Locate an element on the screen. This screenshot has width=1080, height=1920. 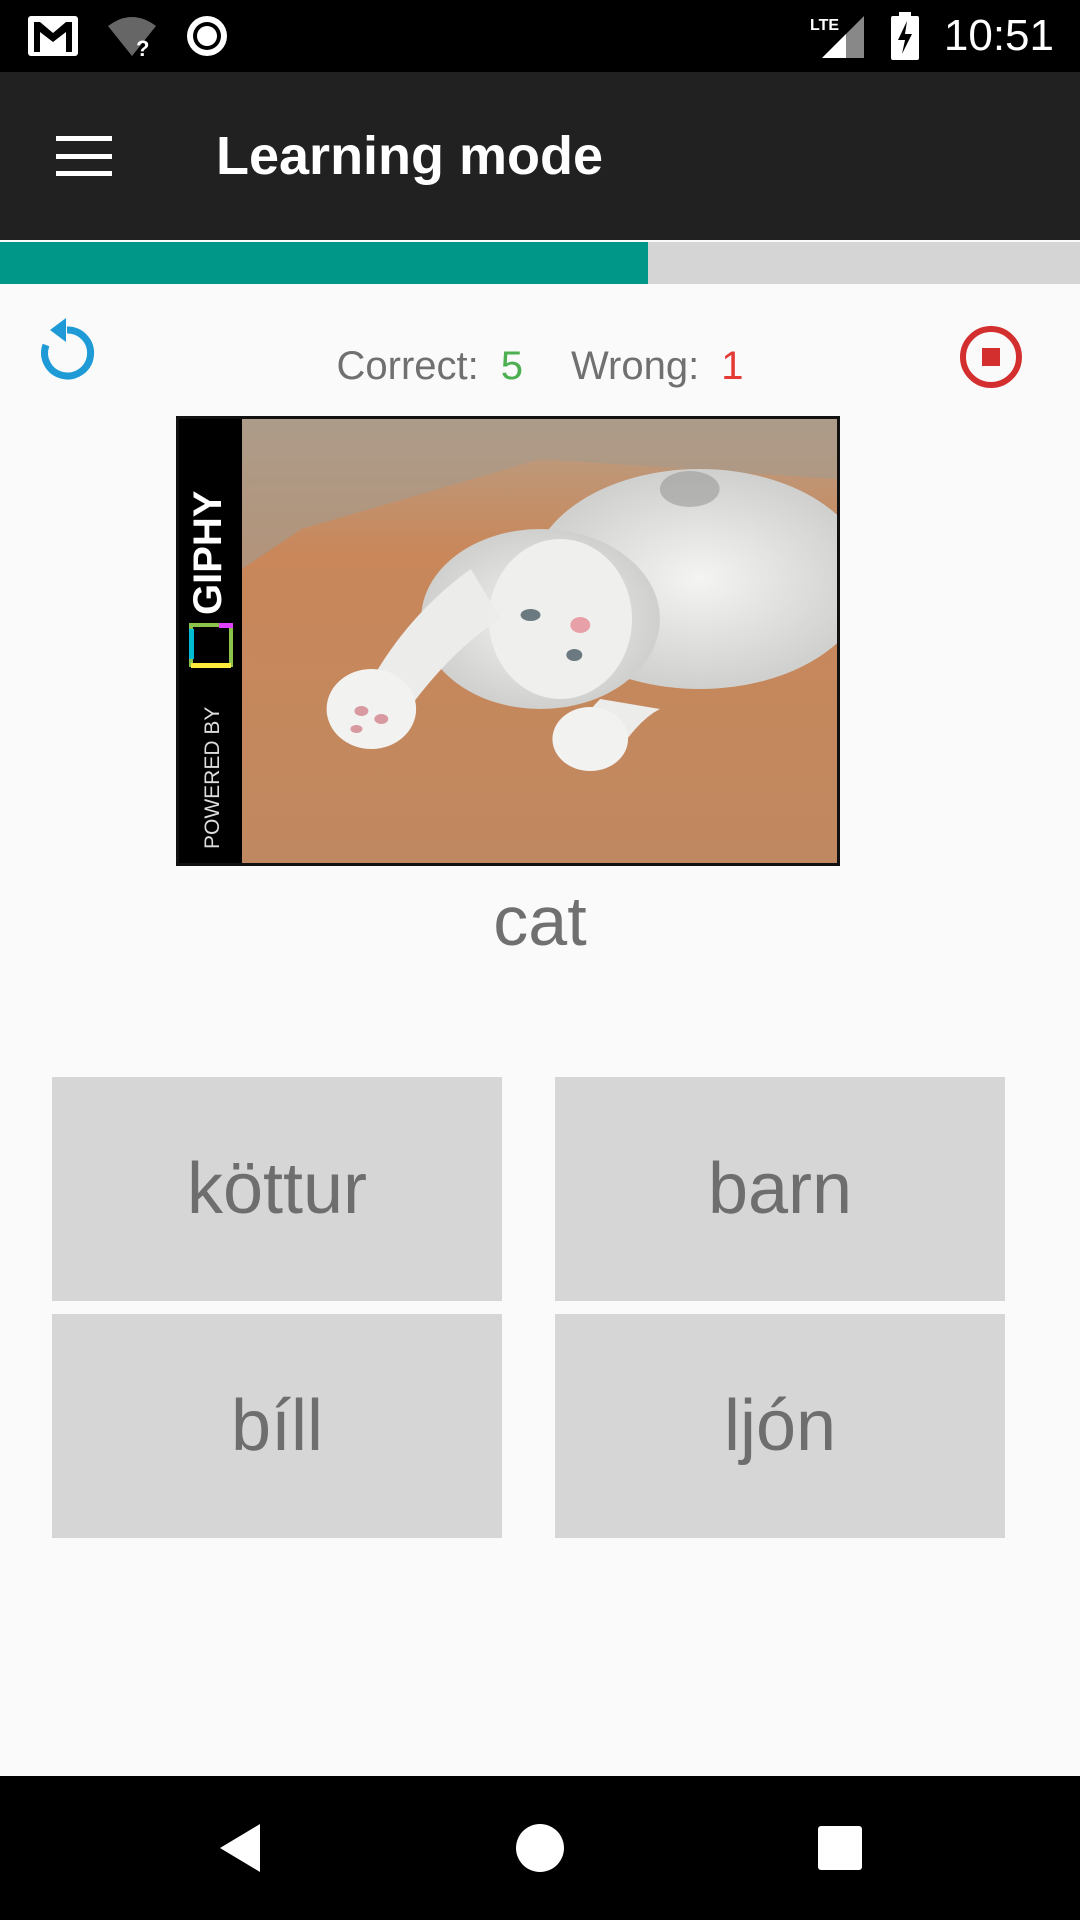
giphy-watermark: GIPHY POWERED BY is located at coordinates (210, 641).